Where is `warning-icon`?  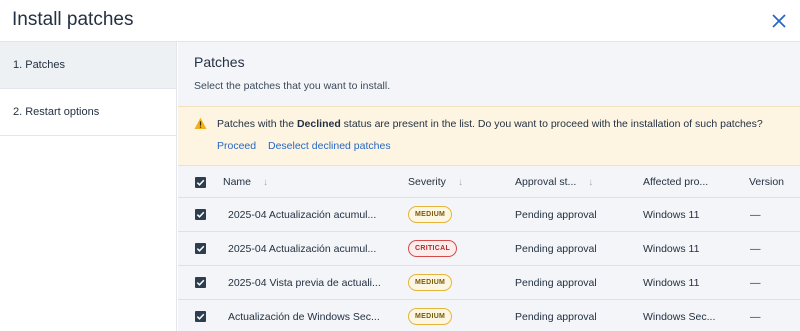 warning-icon is located at coordinates (200, 123).